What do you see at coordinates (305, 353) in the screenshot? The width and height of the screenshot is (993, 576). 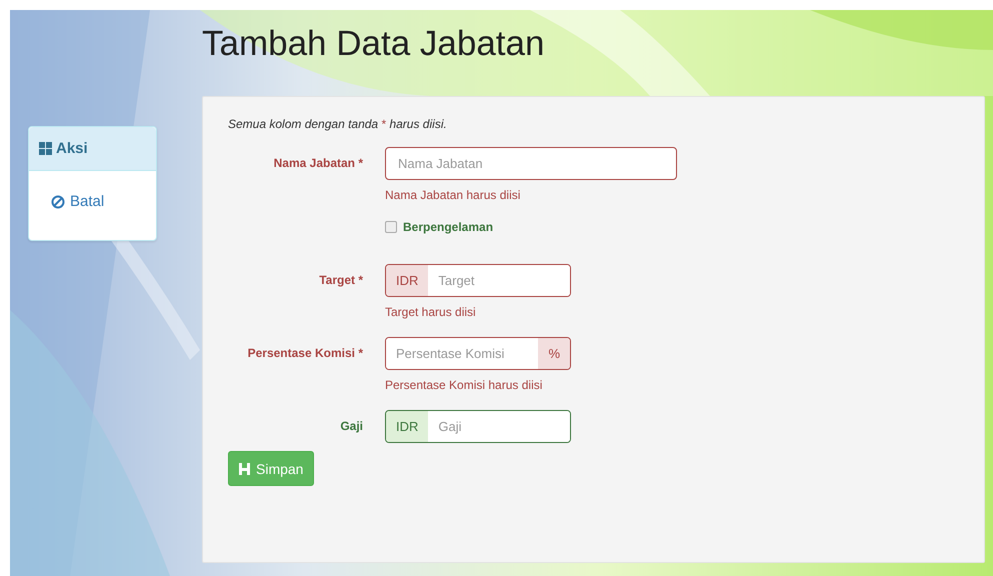 I see `field-label: Persentase Komisi *` at bounding box center [305, 353].